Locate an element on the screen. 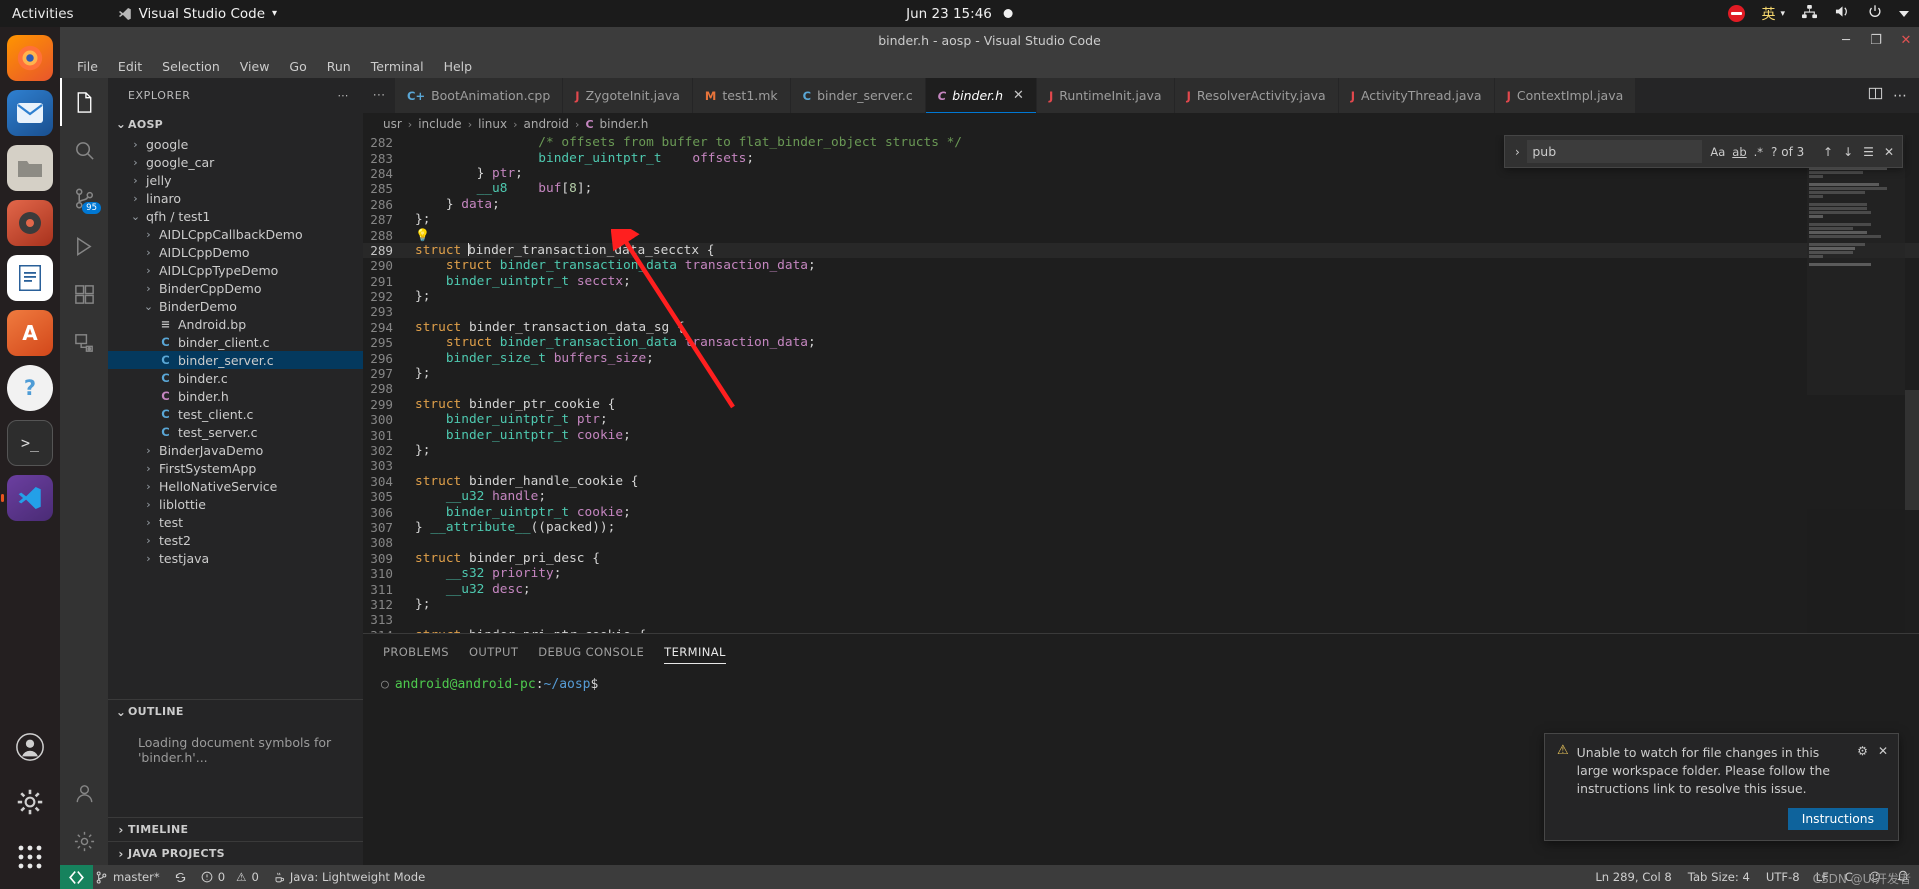 The image size is (1919, 889). tab-resolveractivity-java: J ResolverActivity.java is located at coordinates (1256, 95).